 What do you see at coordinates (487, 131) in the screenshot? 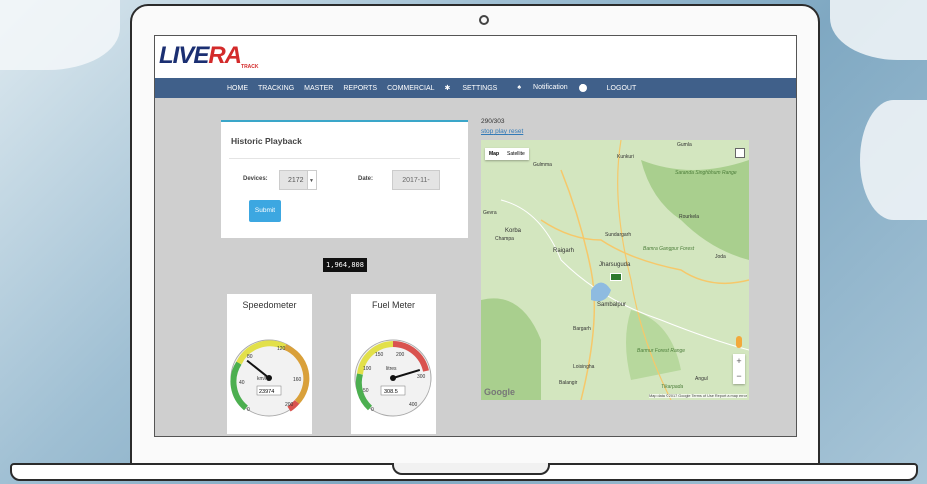
I see `stop-link: stop` at bounding box center [487, 131].